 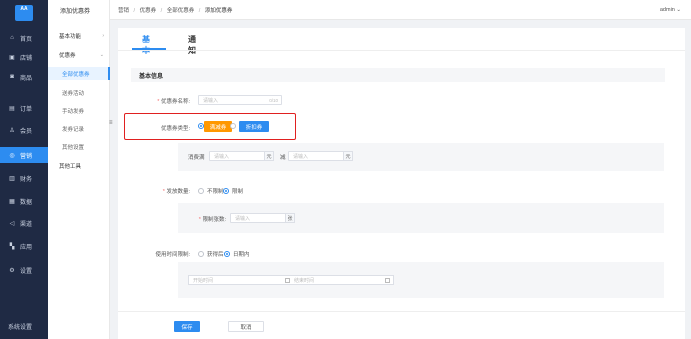 What do you see at coordinates (241, 280) in the screenshot?
I see `start-date-input: 开始时间` at bounding box center [241, 280].